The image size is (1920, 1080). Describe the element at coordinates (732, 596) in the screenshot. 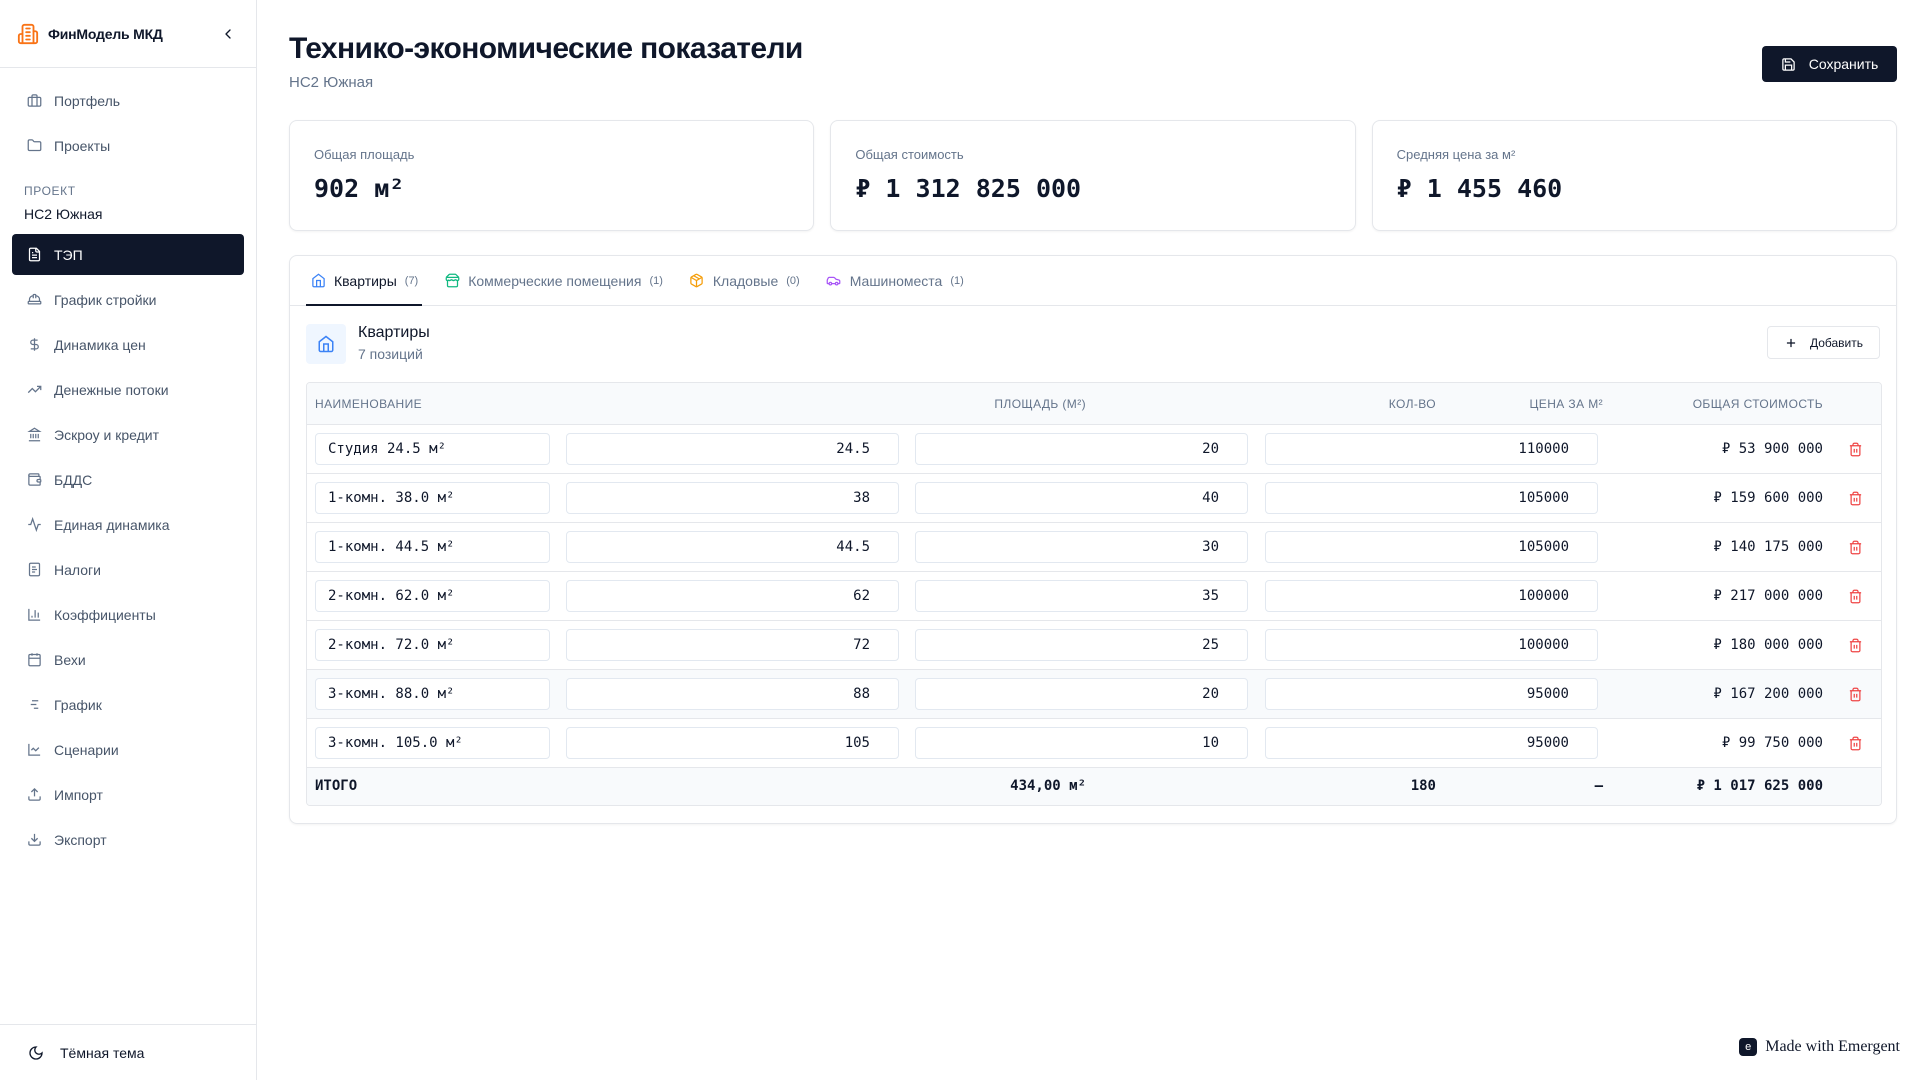

I see `area-input: 62` at that location.